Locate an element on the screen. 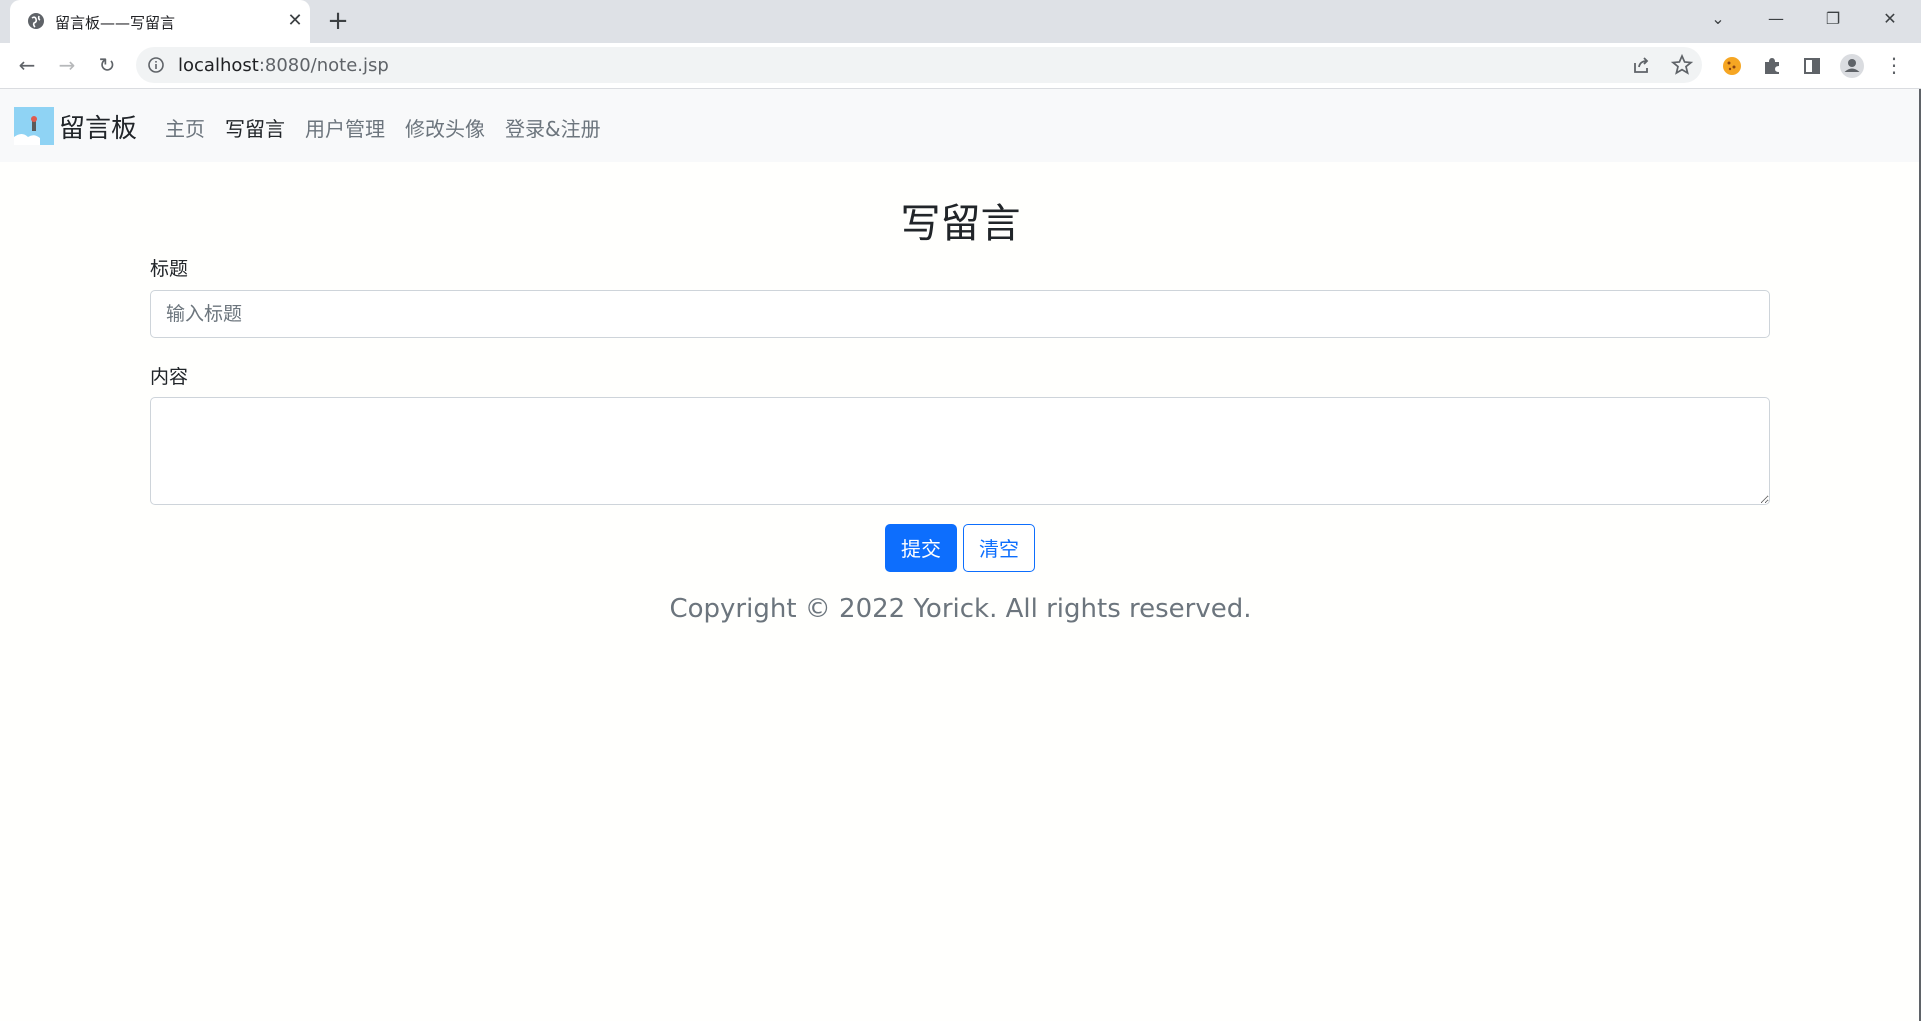 The height and width of the screenshot is (1021, 1921). forward-icon: → is located at coordinates (67, 65).